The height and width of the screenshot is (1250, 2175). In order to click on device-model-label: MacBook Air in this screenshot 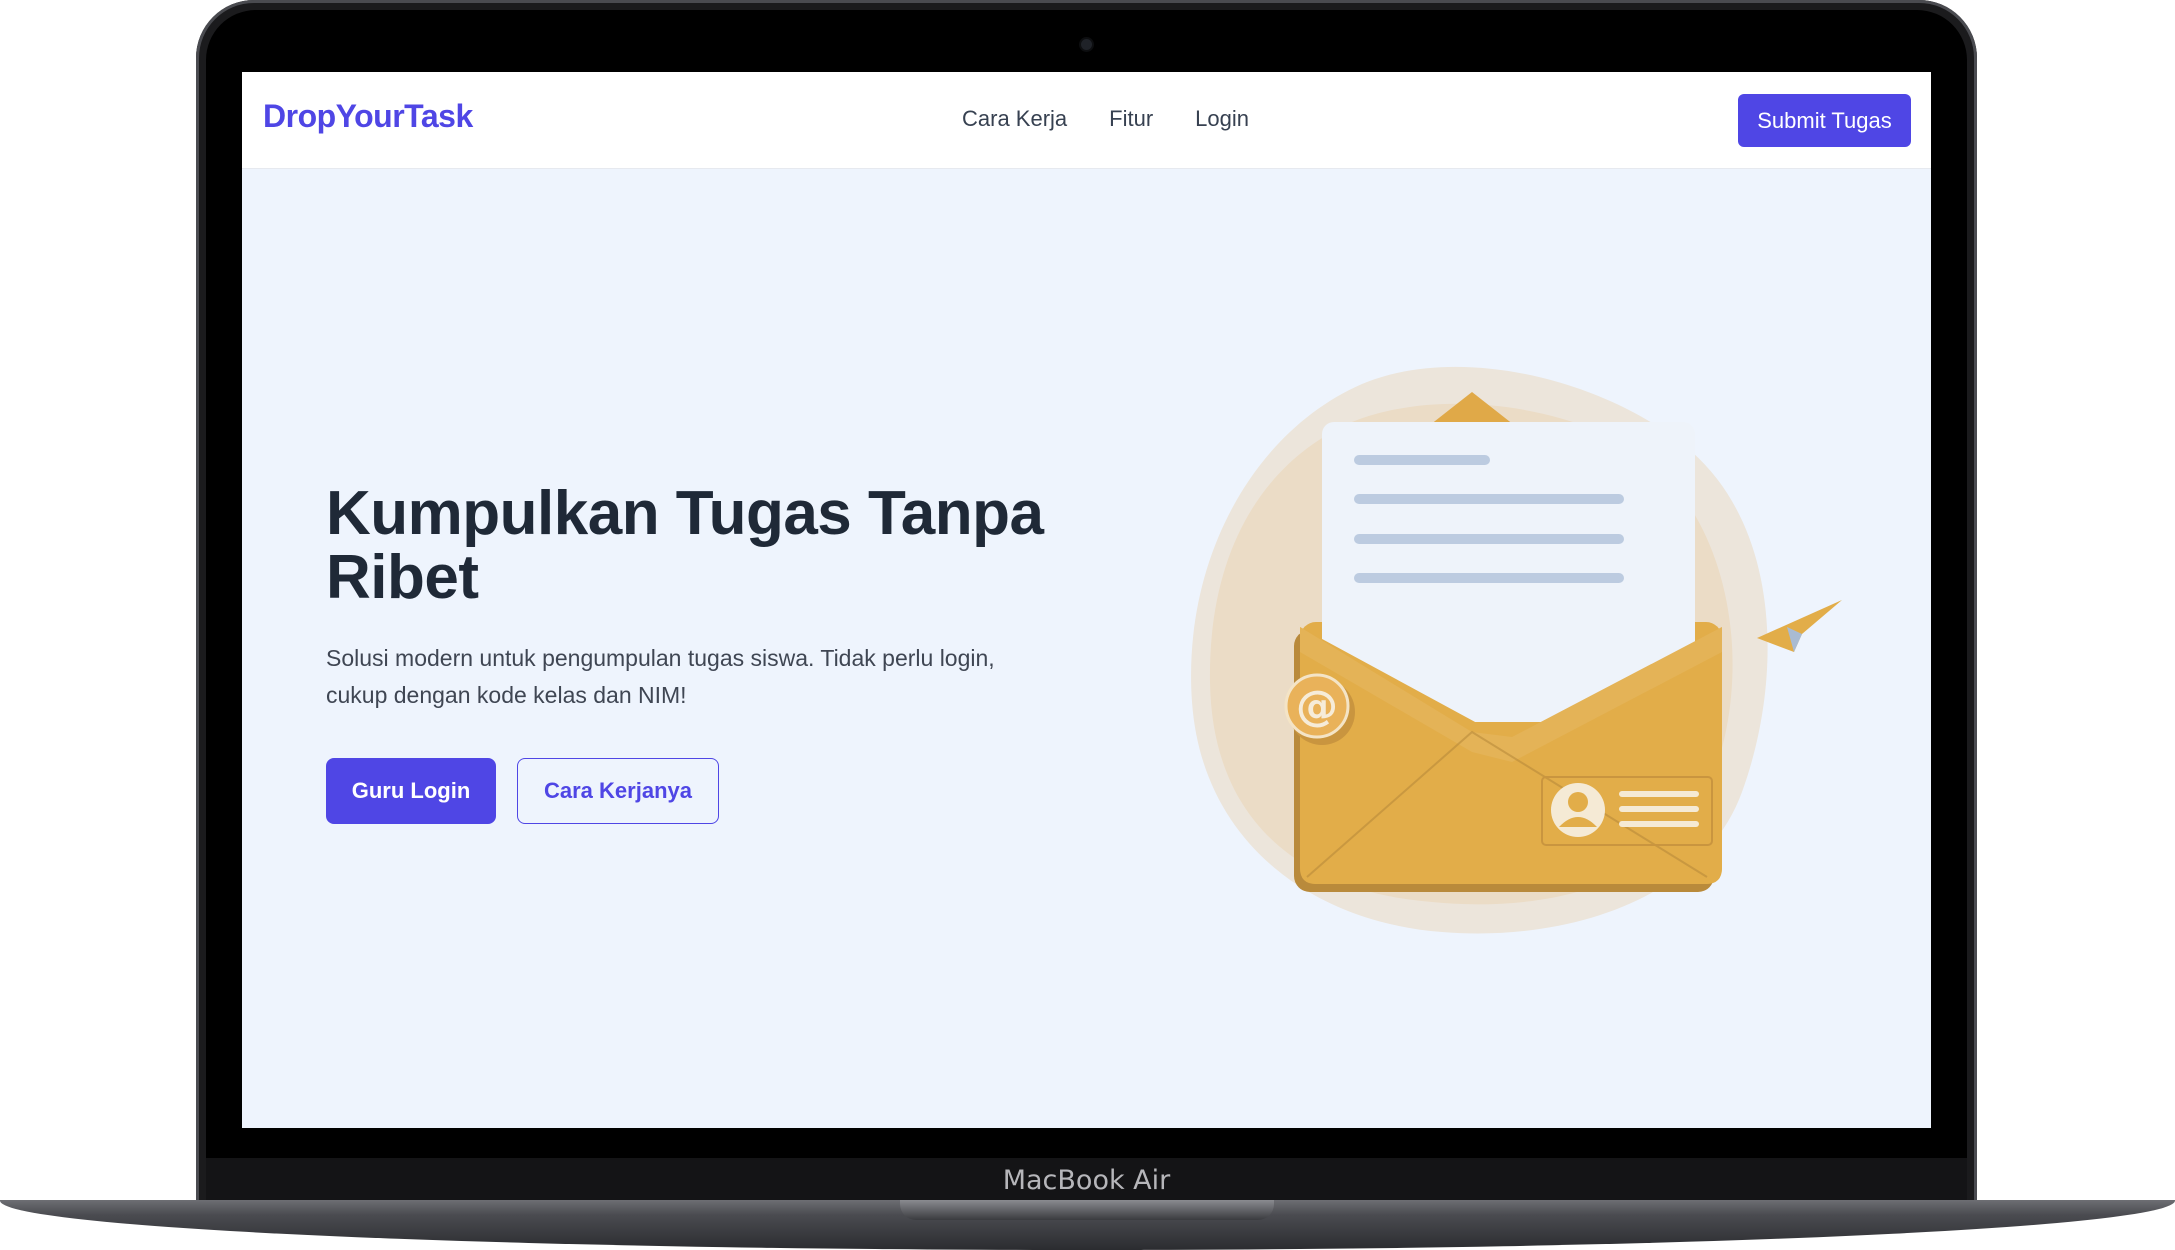, I will do `click(1086, 1180)`.